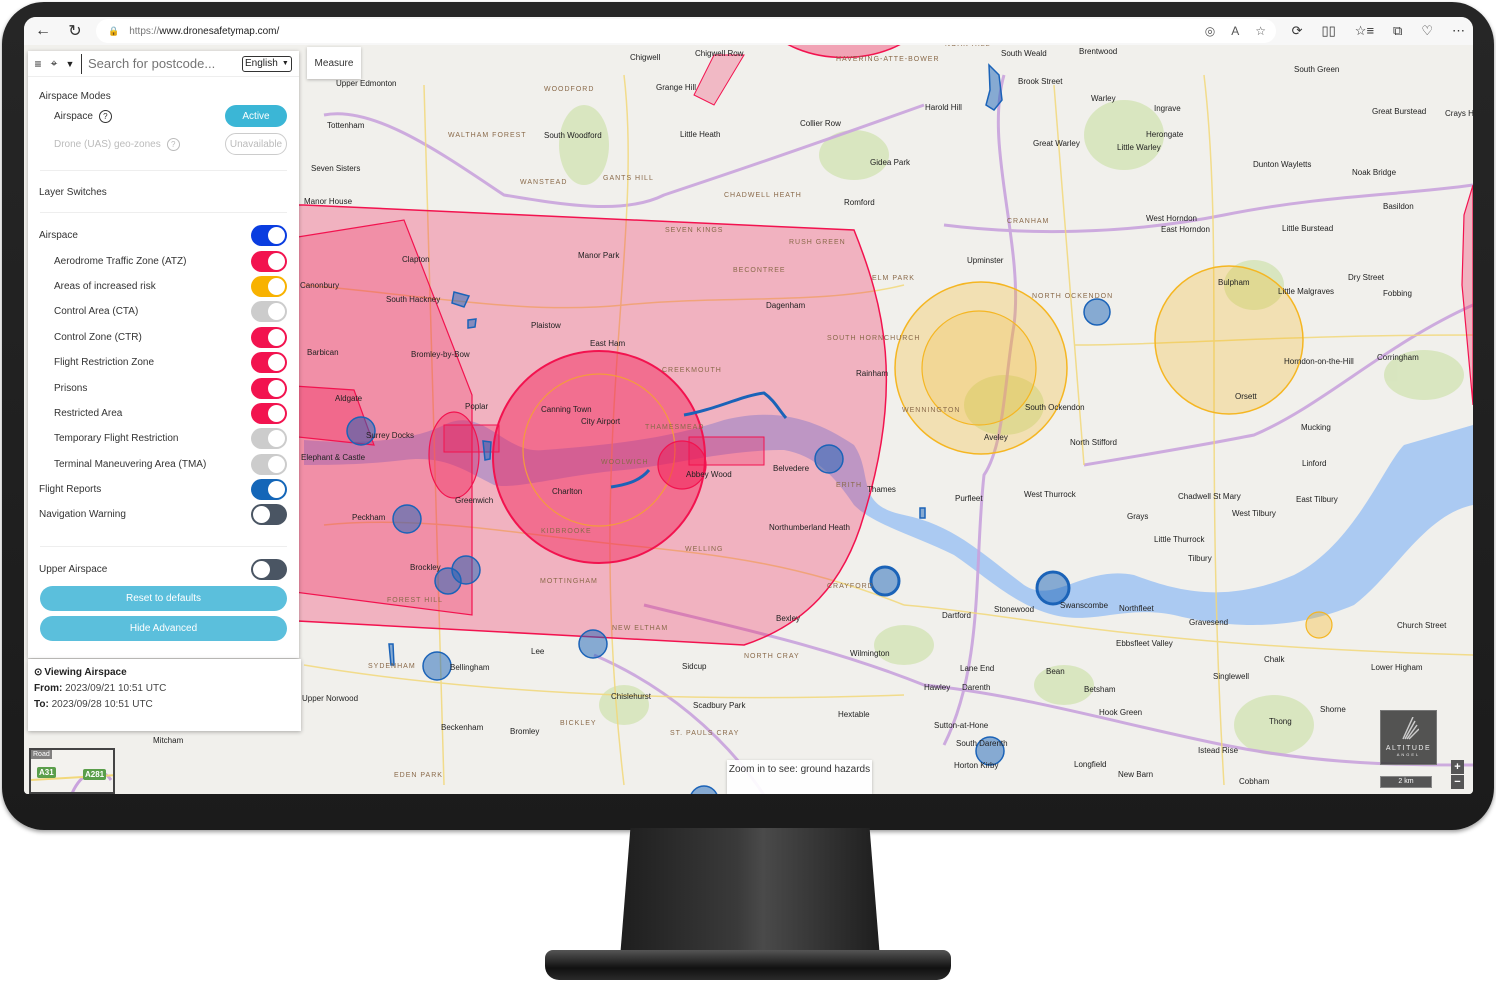  Describe the element at coordinates (1210, 31) in the screenshot. I see `location-icon: ◎` at that location.